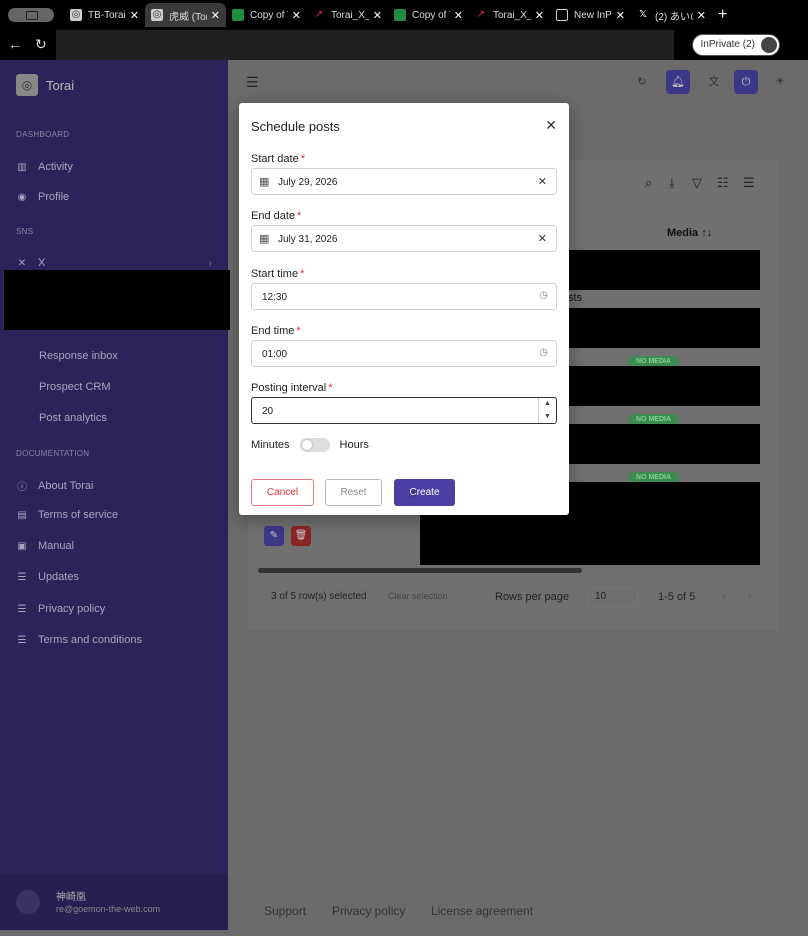 The image size is (808, 936). I want to click on horizontal-scrollbar, so click(420, 570).